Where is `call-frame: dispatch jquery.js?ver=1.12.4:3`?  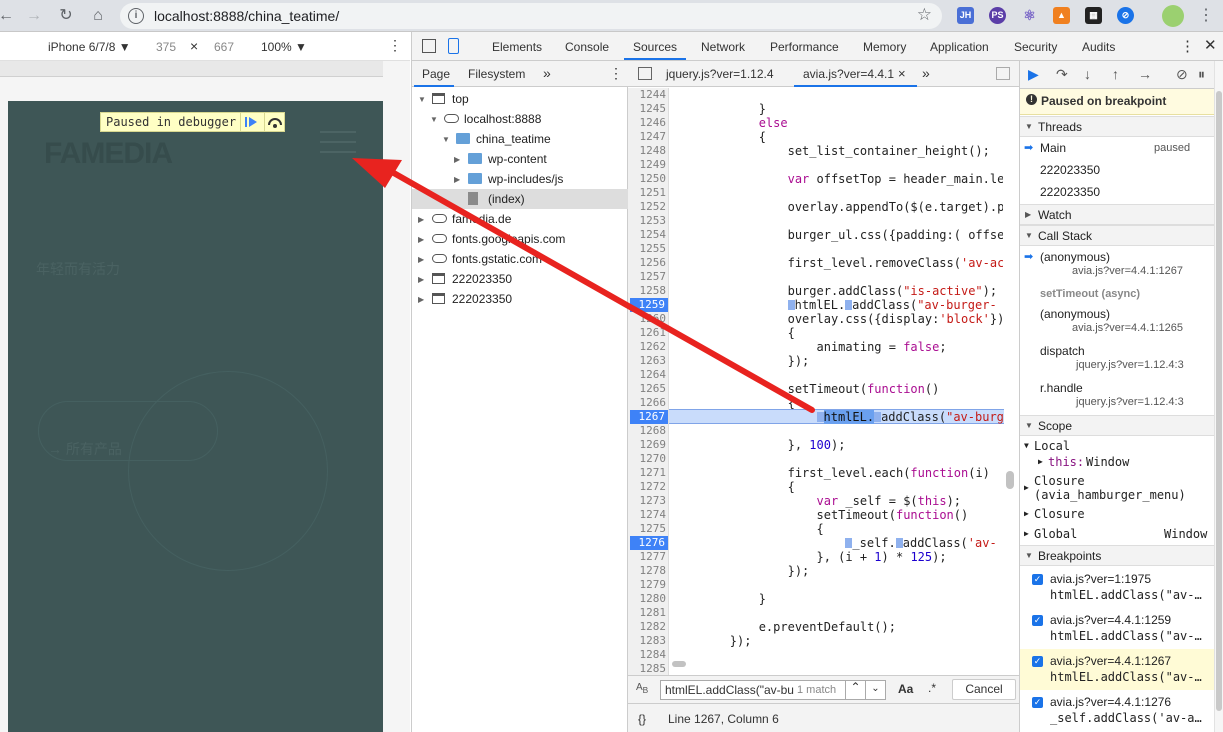
call-frame: dispatch jquery.js?ver=1.12.4:3 is located at coordinates (1117, 361).